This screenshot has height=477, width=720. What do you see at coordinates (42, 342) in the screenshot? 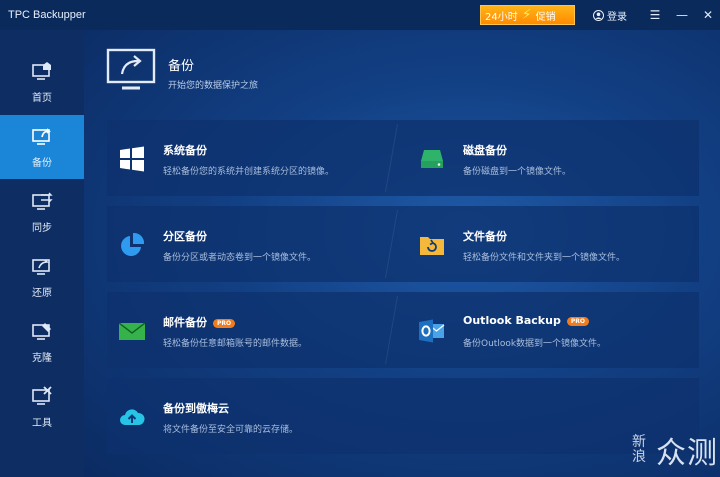
I see `sidebar-item-clone: 克隆` at bounding box center [42, 342].